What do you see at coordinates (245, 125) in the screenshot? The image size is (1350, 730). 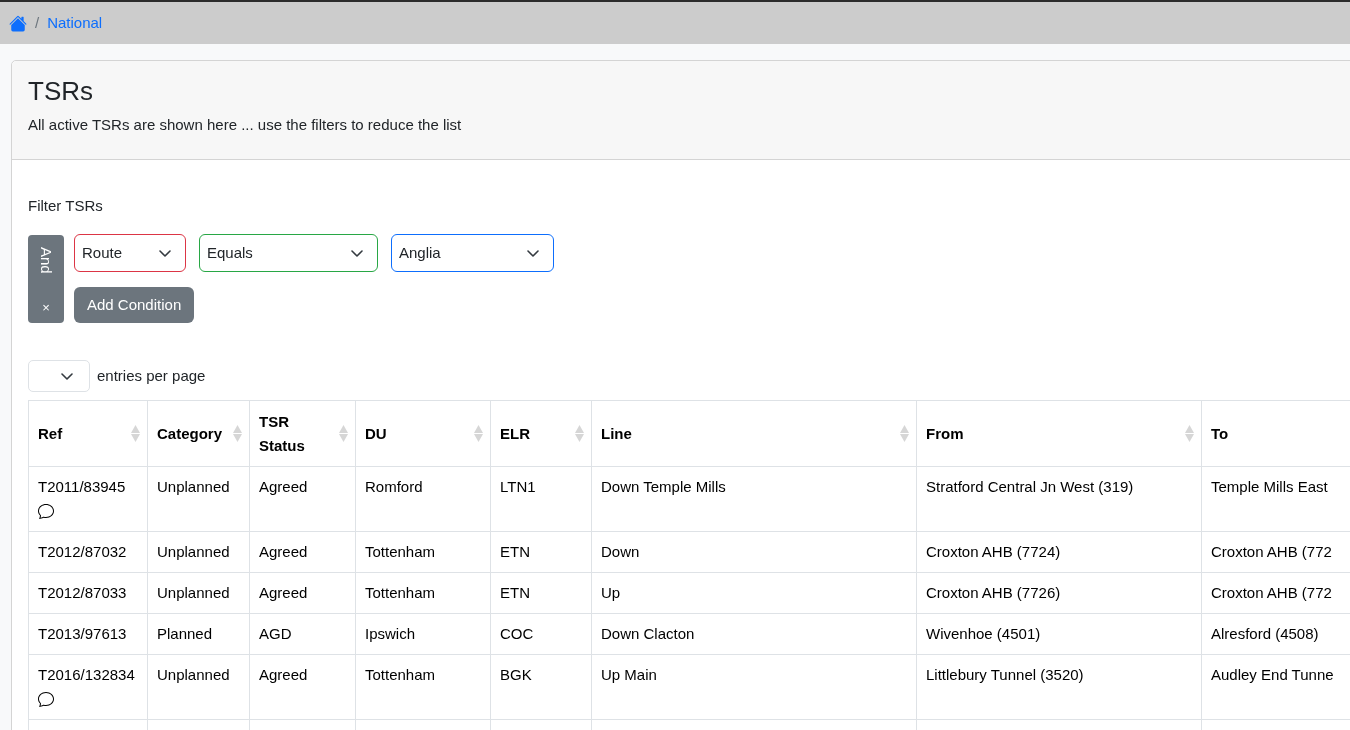 I see `page-subtitle: All active TSRs are shown here ... use the filters to reduce the list` at bounding box center [245, 125].